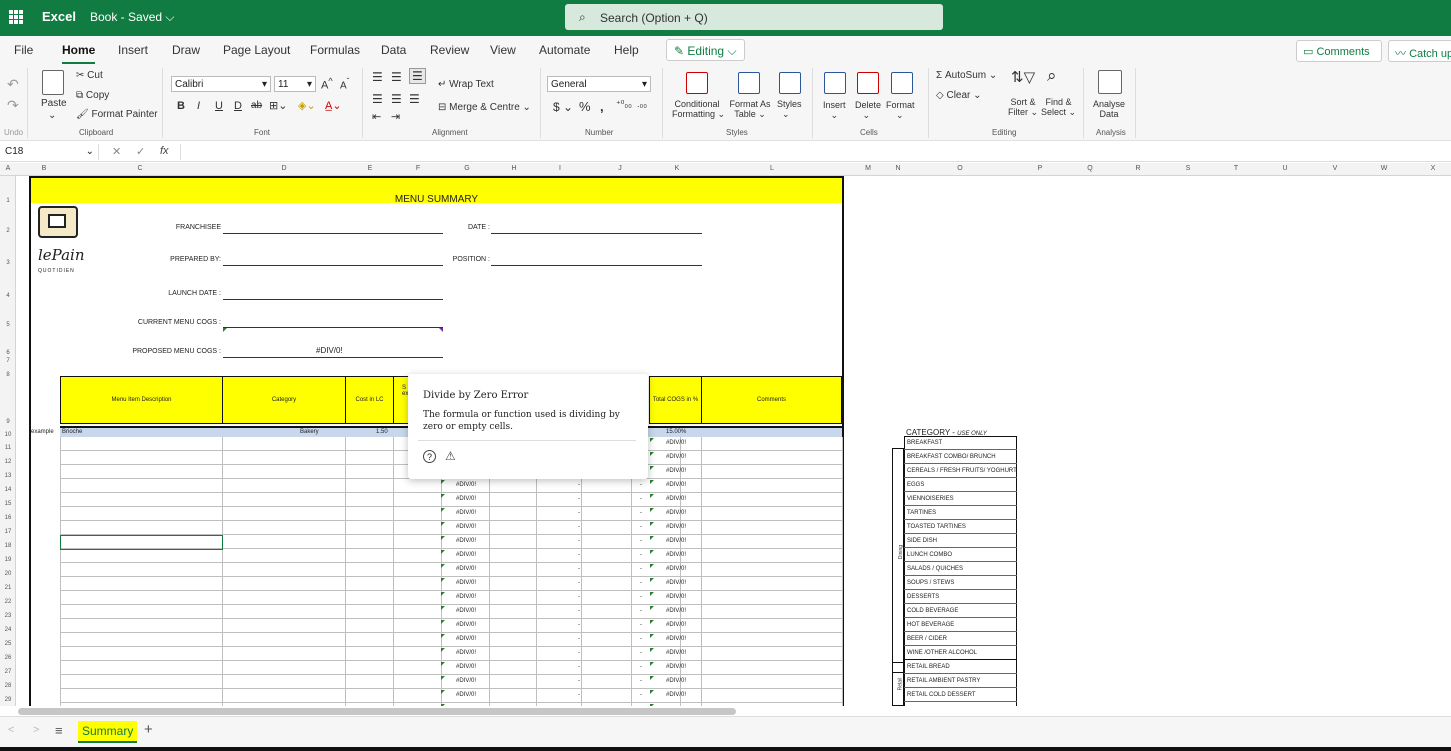  What do you see at coordinates (560, 168) in the screenshot?
I see `column-header-i: I` at bounding box center [560, 168].